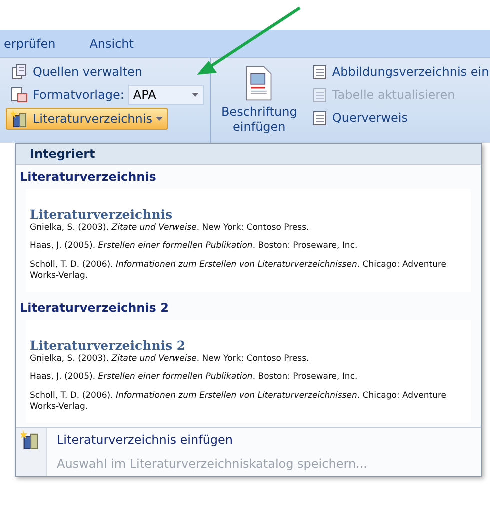 Image resolution: width=490 pixels, height=520 pixels. What do you see at coordinates (102, 214) in the screenshot?
I see `preview-heading: Literaturverzeichnis` at bounding box center [102, 214].